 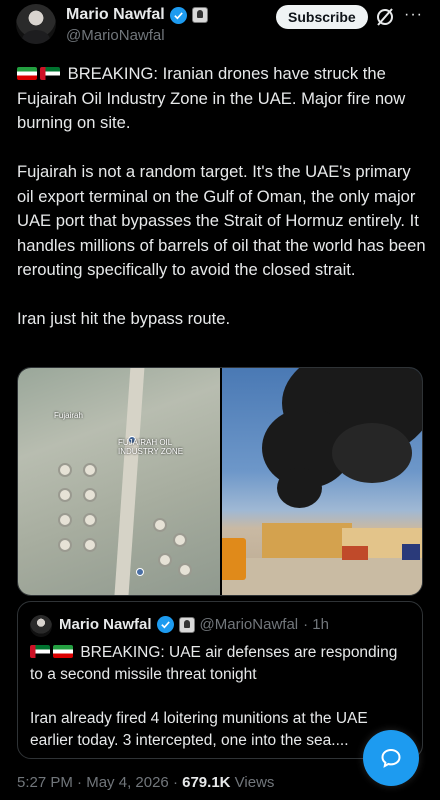 What do you see at coordinates (254, 782) in the screenshot?
I see `views-label: Views` at bounding box center [254, 782].